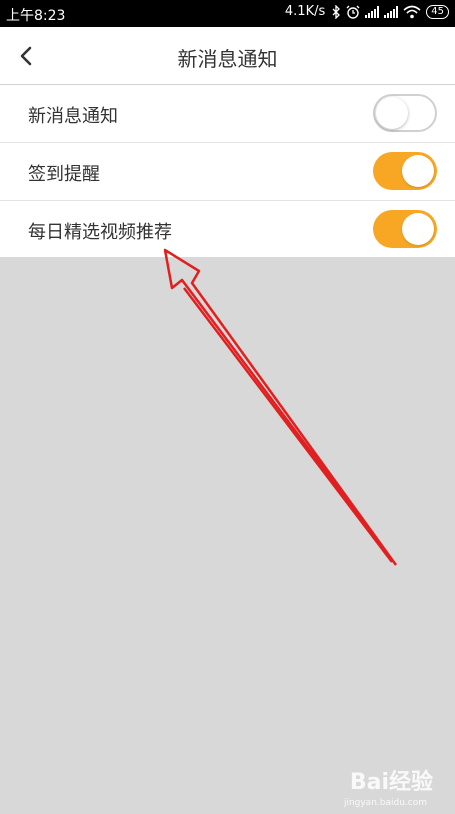  I want to click on page-title: 新消息通知, so click(227, 59).